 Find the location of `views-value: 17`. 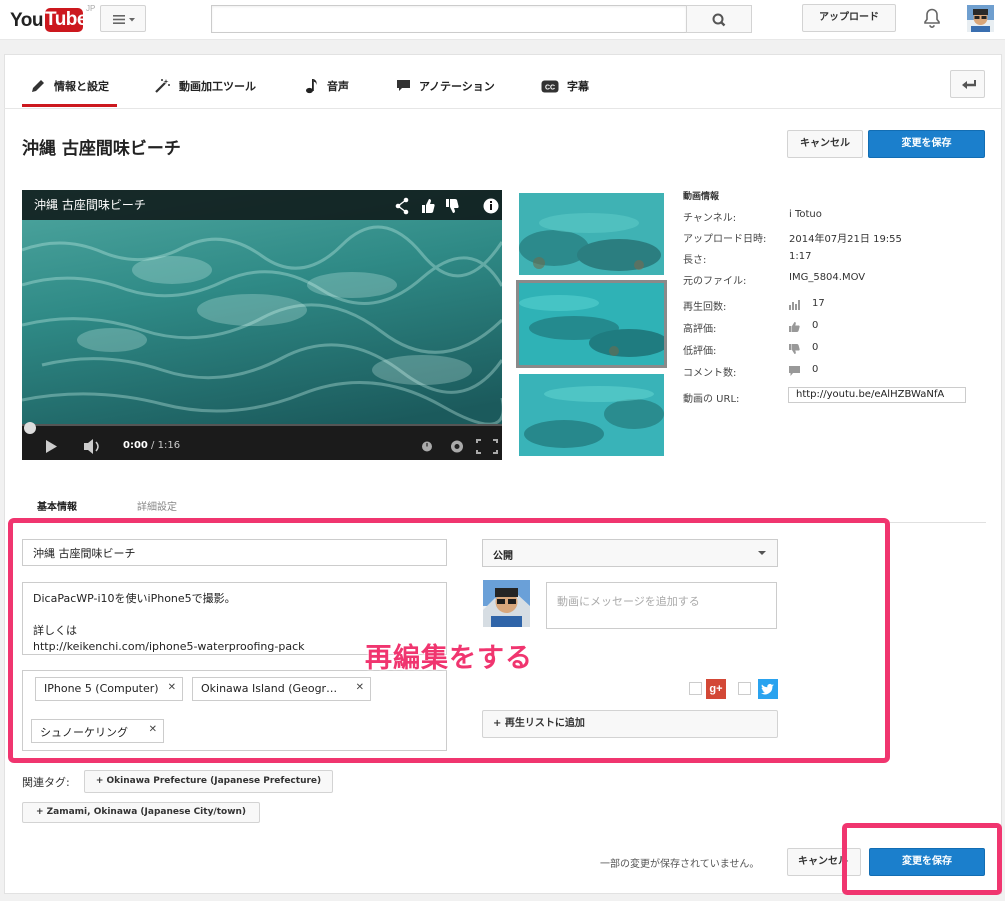

views-value: 17 is located at coordinates (818, 303).